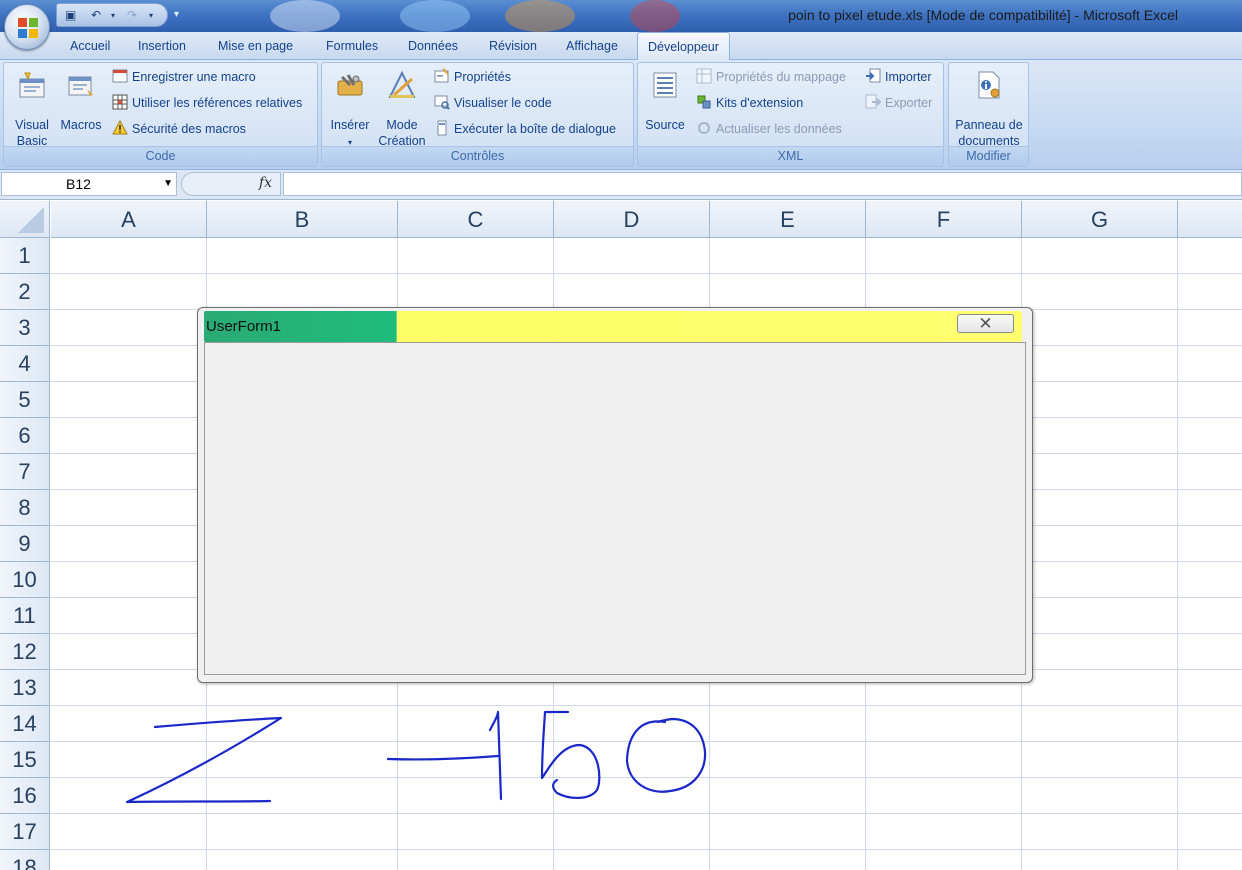  I want to click on background-decoration, so click(435, 16).